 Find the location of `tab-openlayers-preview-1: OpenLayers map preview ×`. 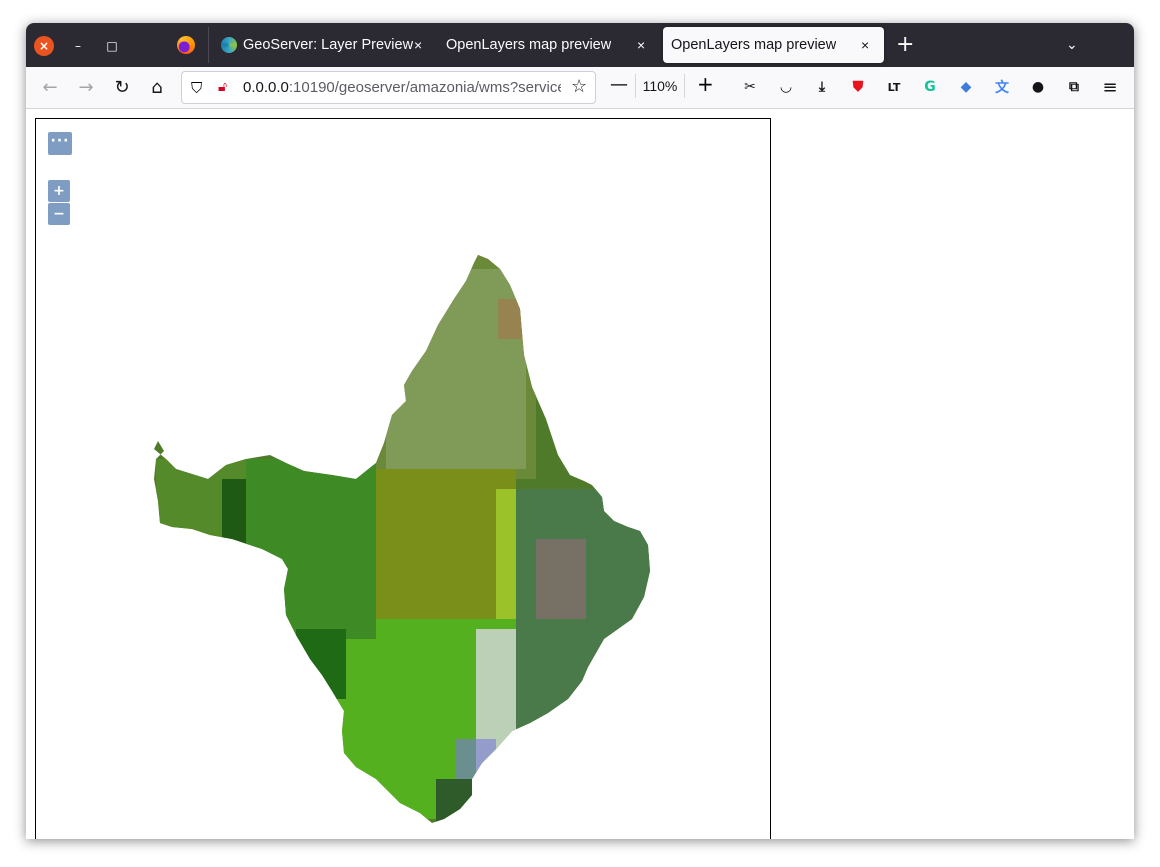

tab-openlayers-preview-1: OpenLayers map preview × is located at coordinates (547, 45).